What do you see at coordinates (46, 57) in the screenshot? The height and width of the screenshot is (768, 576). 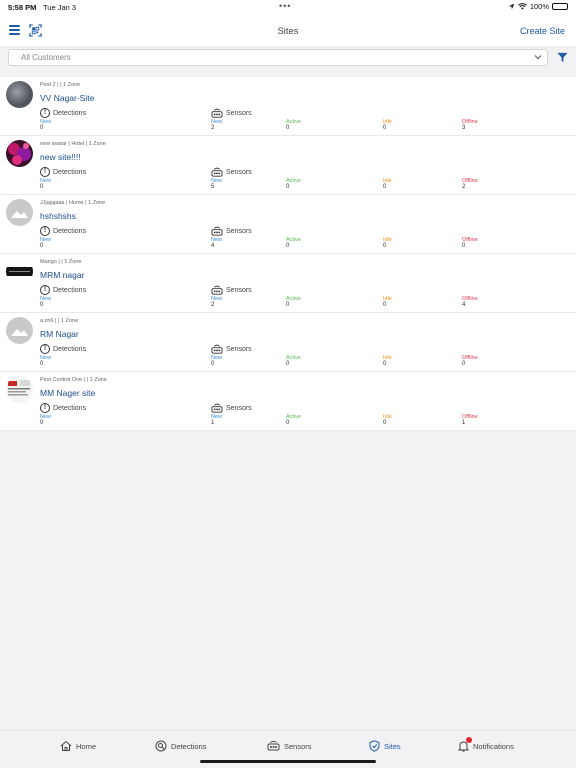 I see `customer-select-value: All Customers` at bounding box center [46, 57].